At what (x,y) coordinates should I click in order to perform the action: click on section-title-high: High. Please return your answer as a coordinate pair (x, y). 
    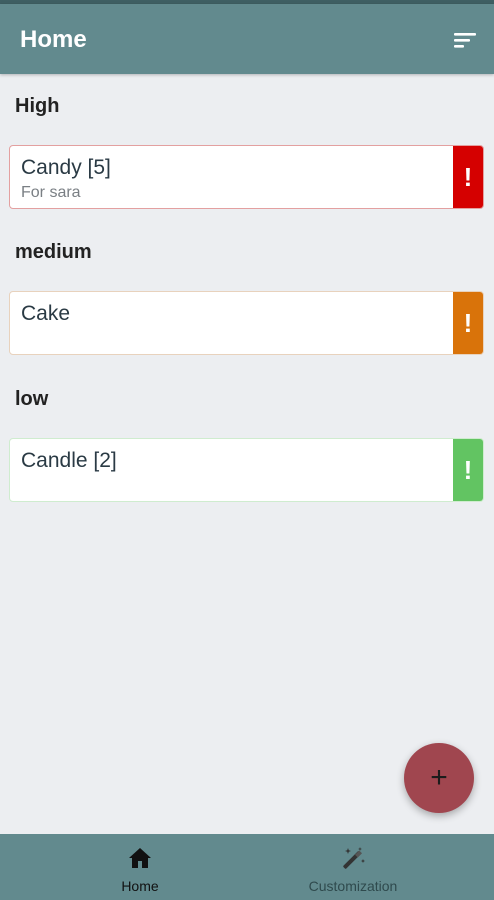
    Looking at the image, I should click on (37, 106).